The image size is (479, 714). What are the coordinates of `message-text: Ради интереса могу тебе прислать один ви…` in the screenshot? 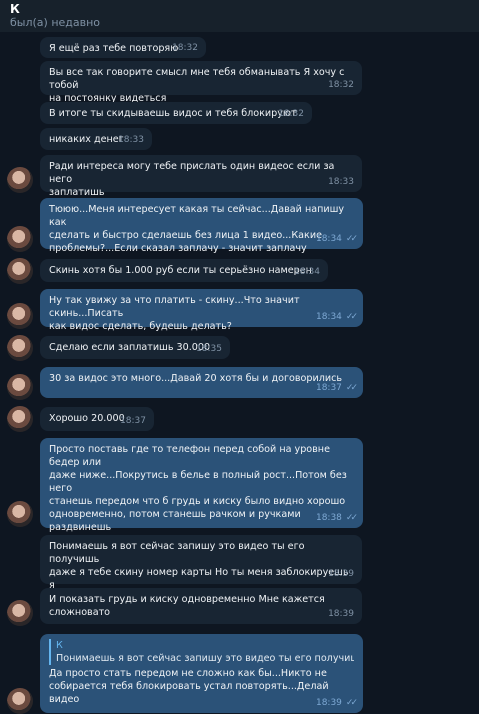 It's located at (192, 179).